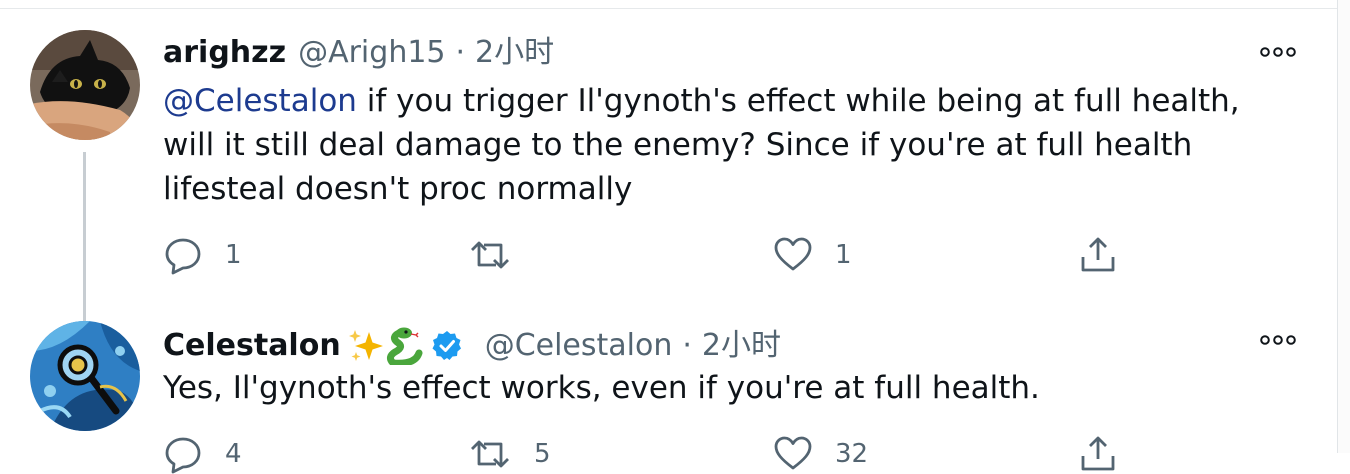  I want to click on mention-link: @Celestalon, so click(260, 101).